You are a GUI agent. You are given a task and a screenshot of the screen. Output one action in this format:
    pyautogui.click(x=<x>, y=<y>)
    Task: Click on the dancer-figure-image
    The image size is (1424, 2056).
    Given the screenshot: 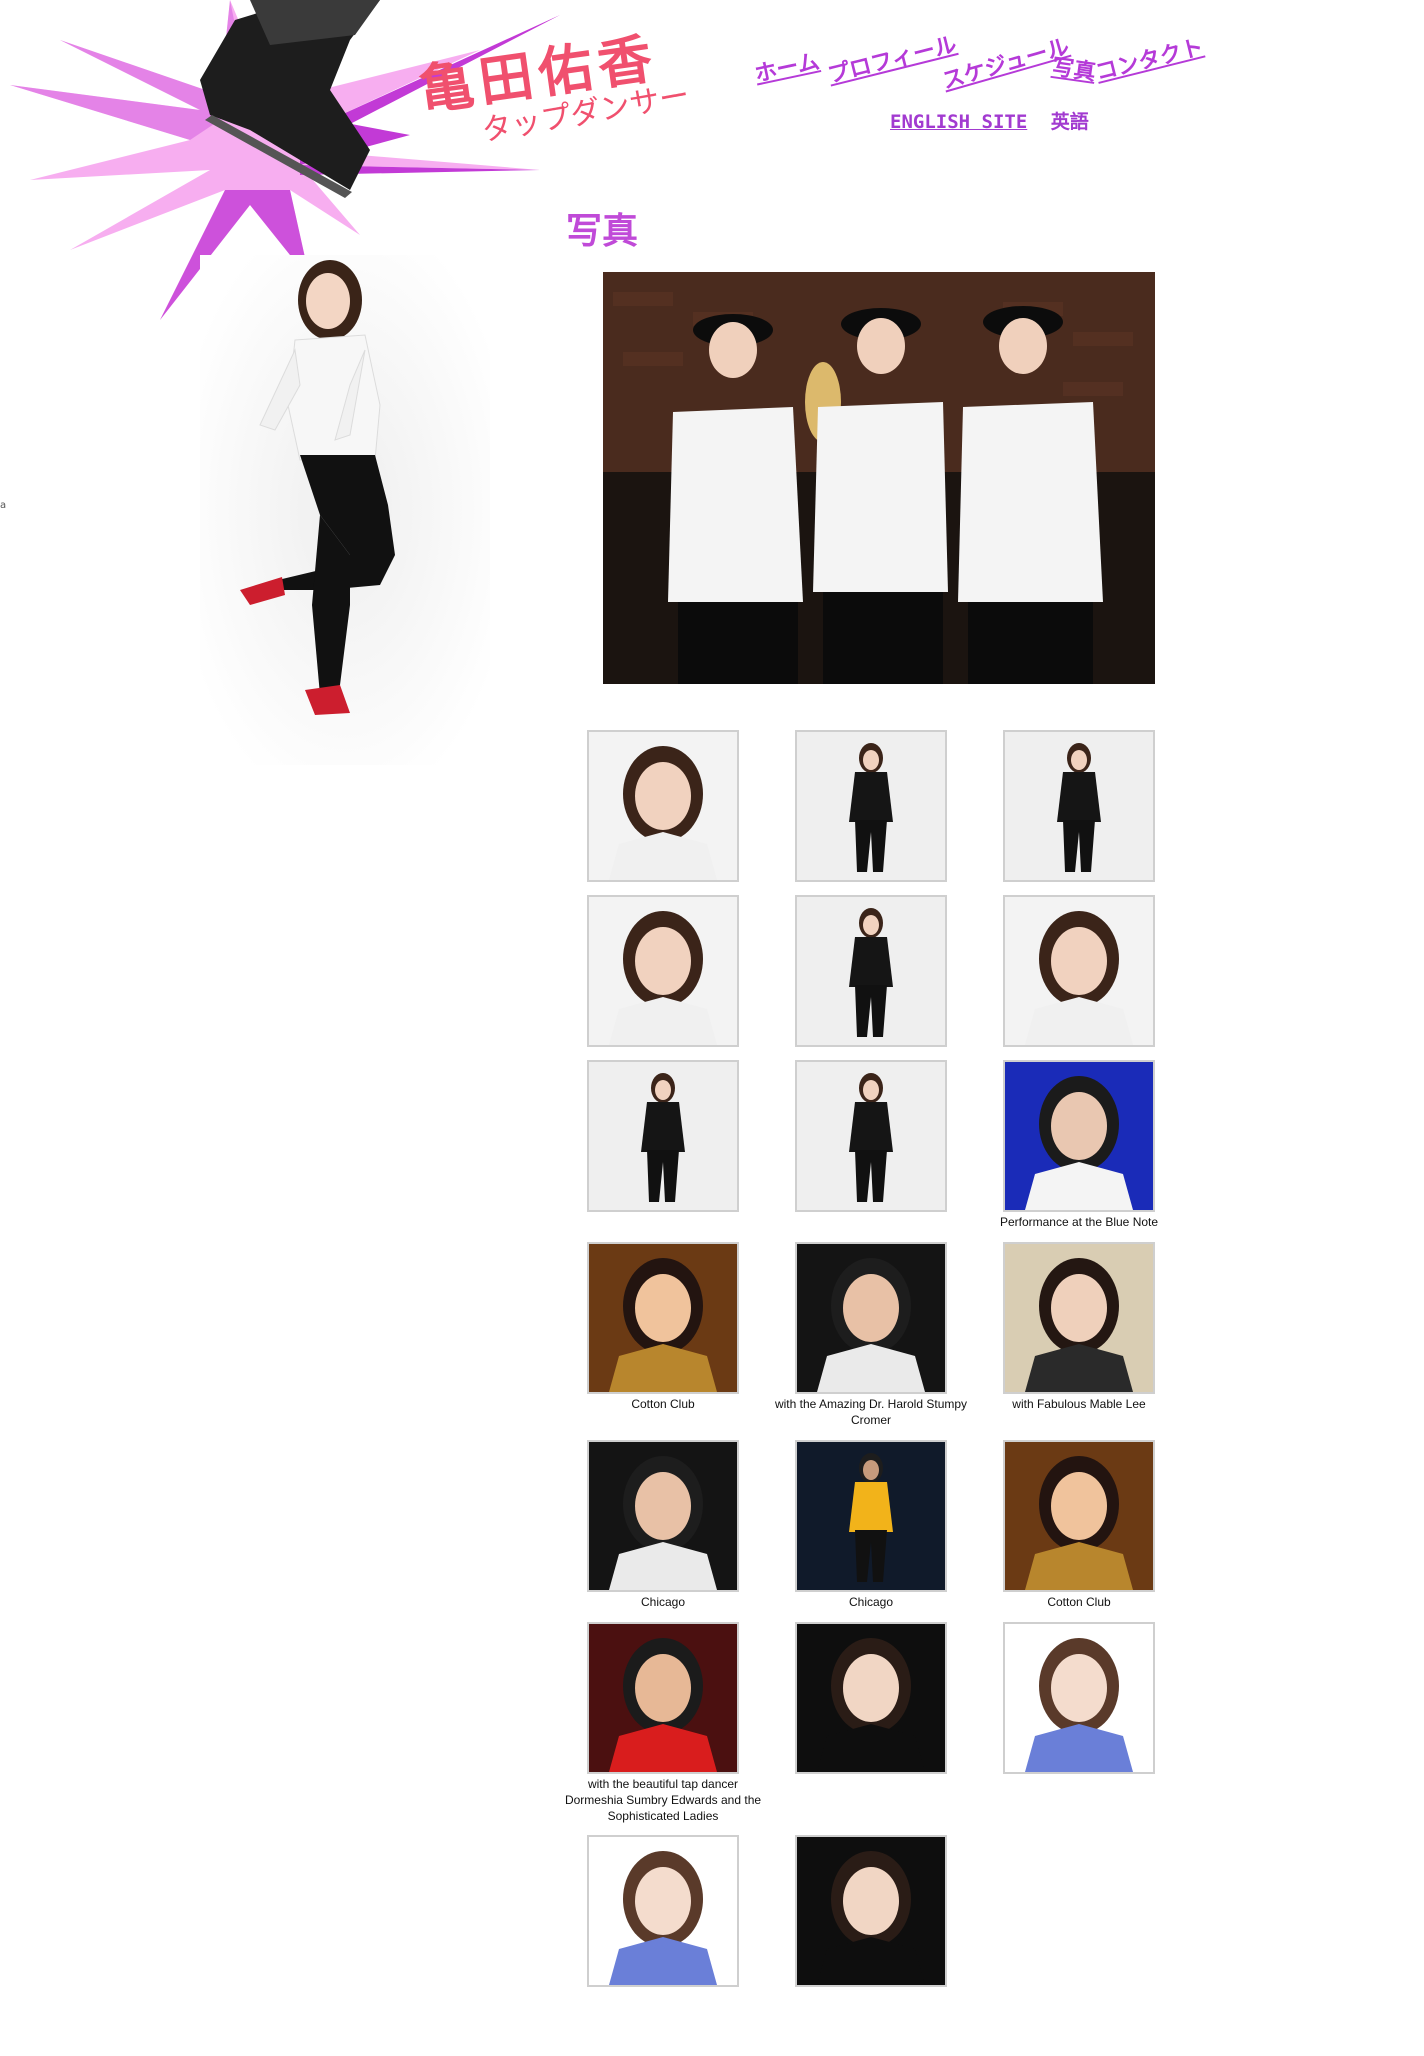 What is the action you would take?
    pyautogui.click(x=345, y=510)
    